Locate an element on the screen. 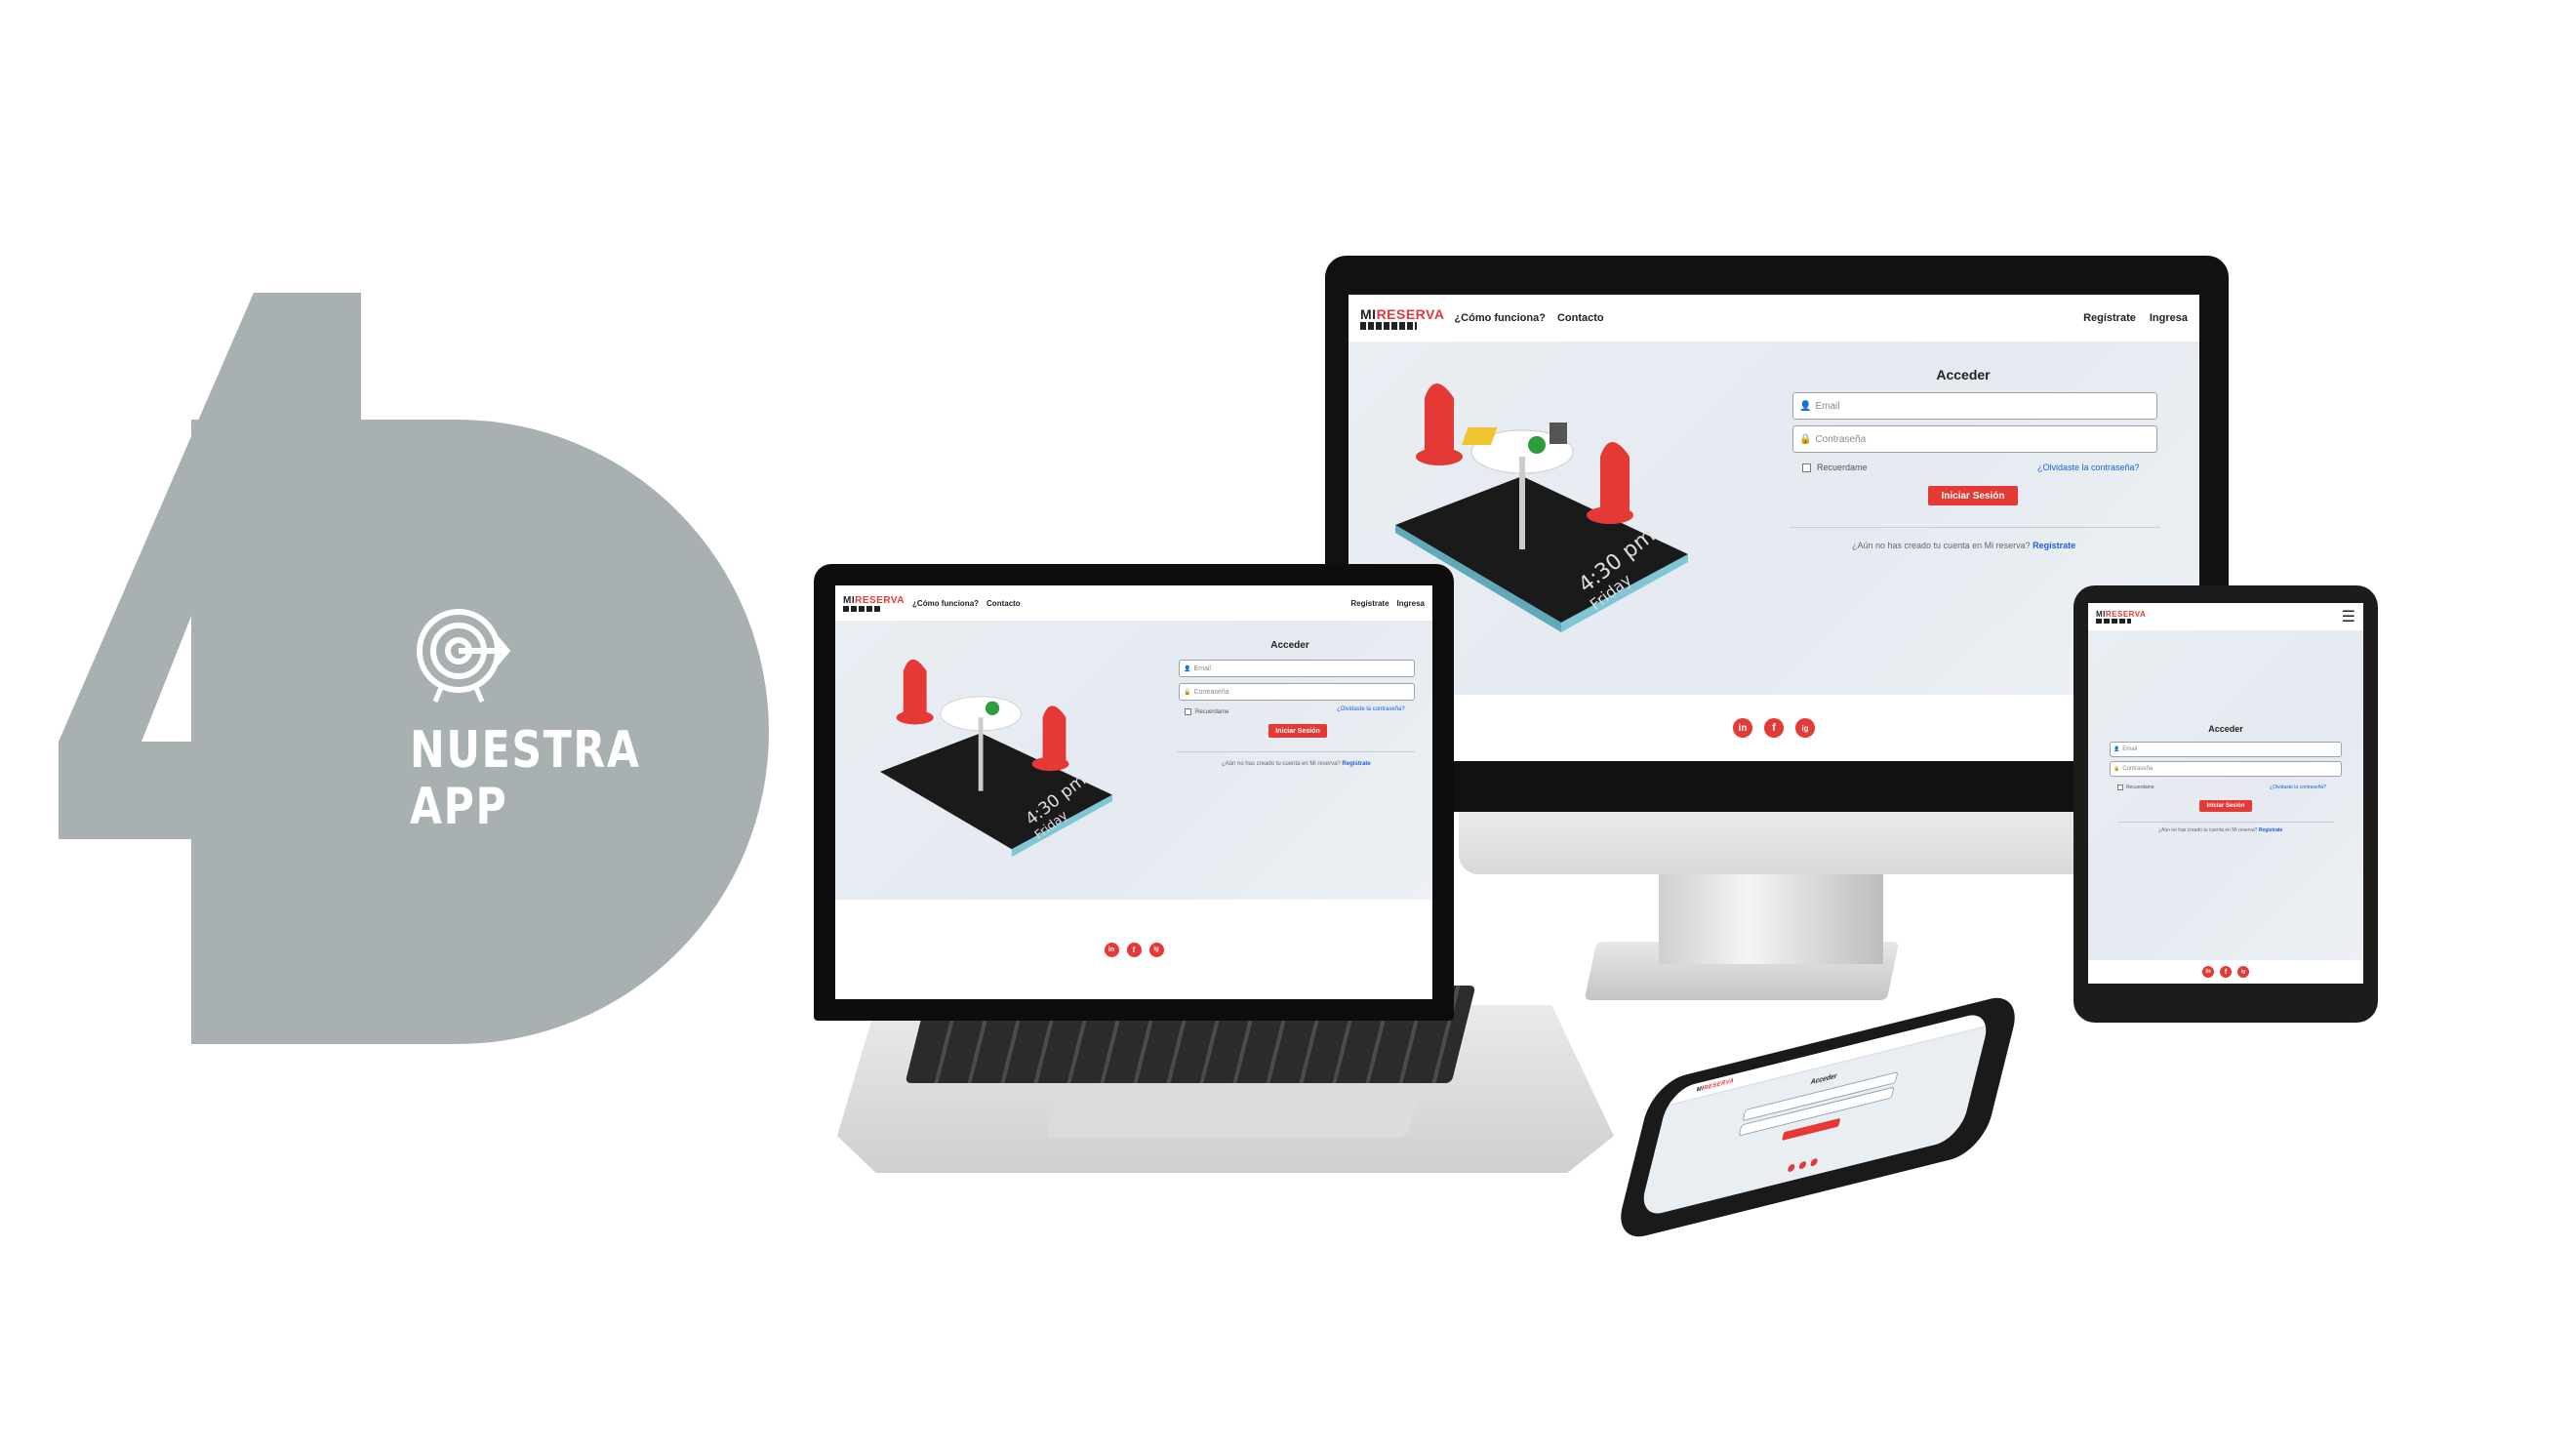  target-icon is located at coordinates (464, 656).